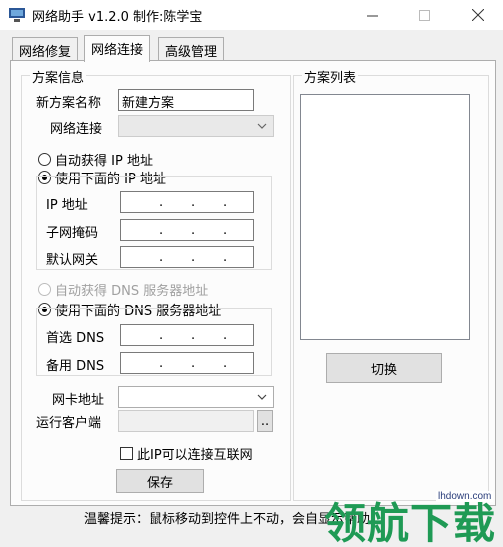 The width and height of the screenshot is (503, 547). I want to click on checkbox-box, so click(126, 453).